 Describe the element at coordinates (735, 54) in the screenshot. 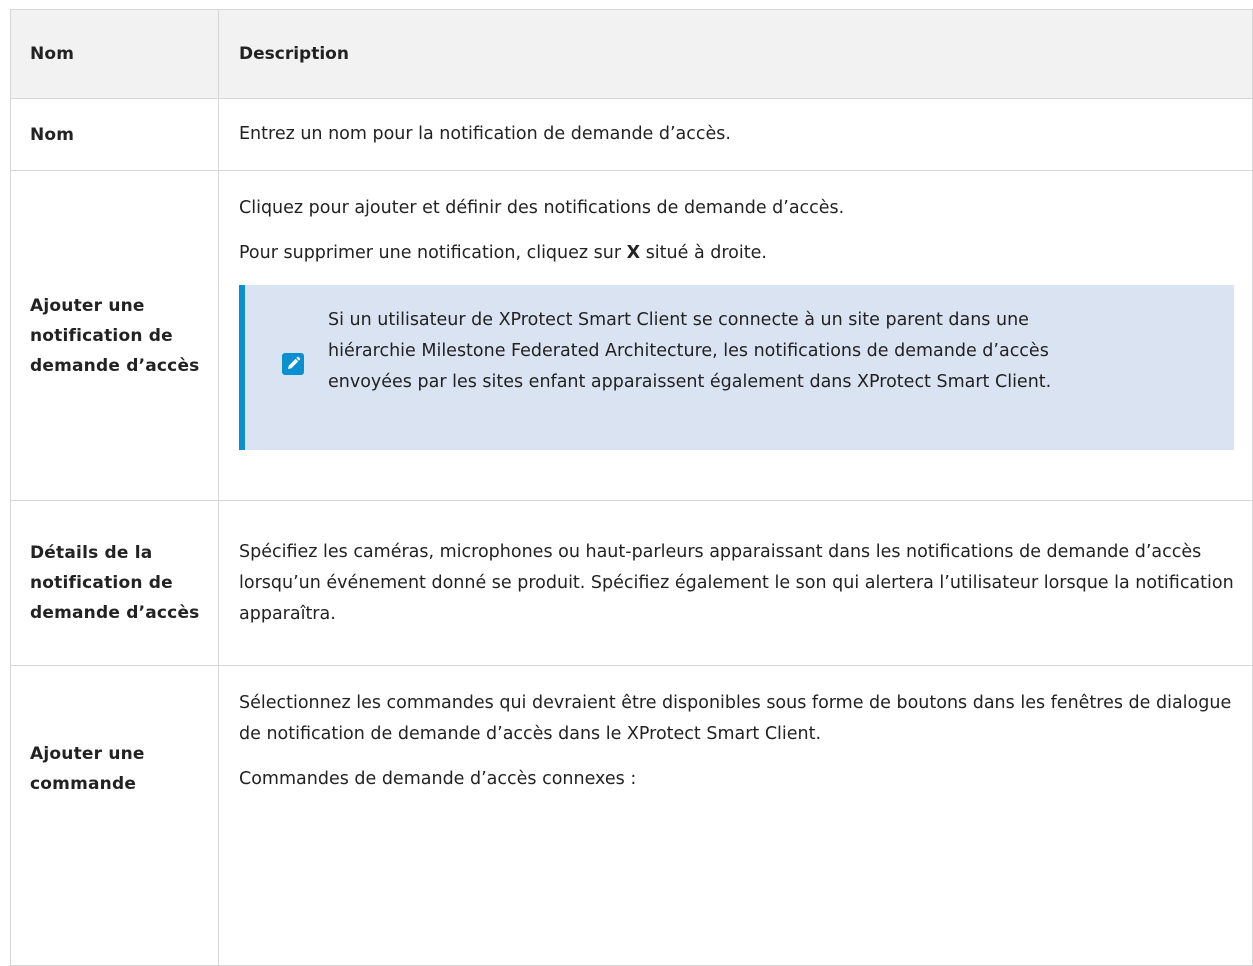

I see `header-description: Description` at that location.